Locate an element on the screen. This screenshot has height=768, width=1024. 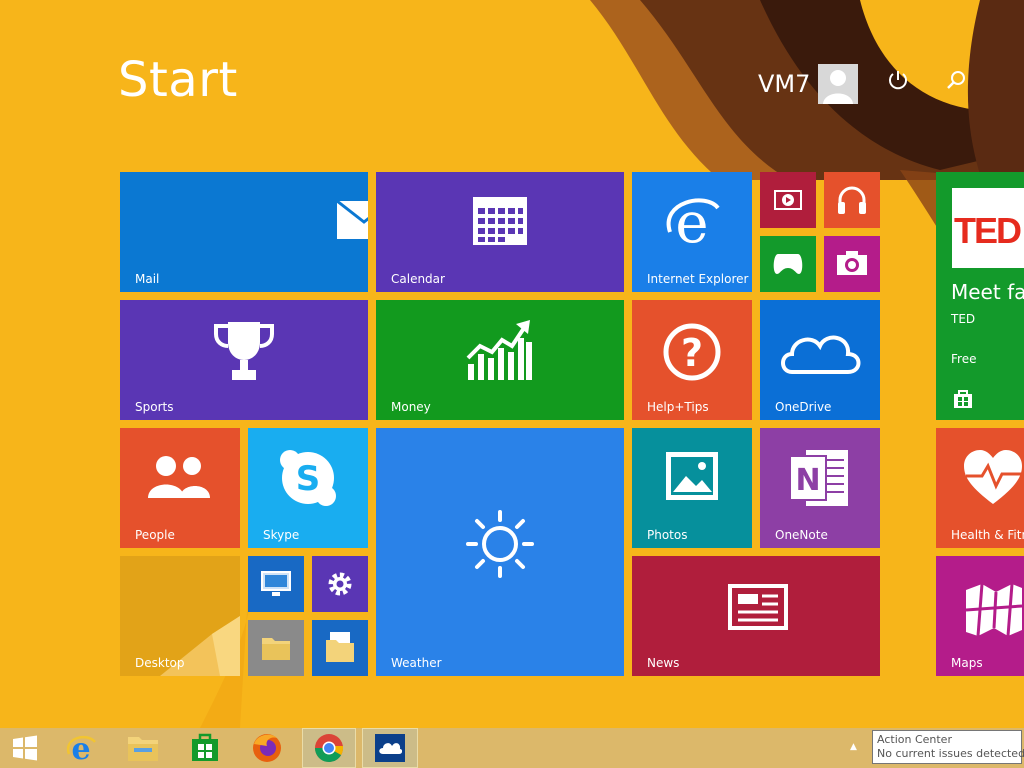
video-icon is located at coordinates (788, 200).